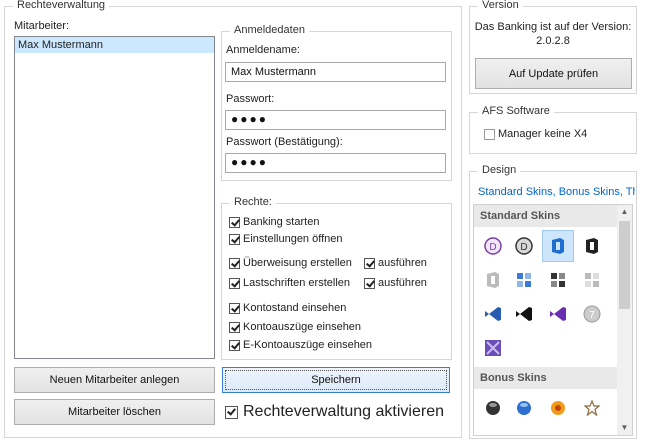 The width and height of the screenshot is (647, 443). What do you see at coordinates (558, 314) in the screenshot?
I see `vs-violet-icon` at bounding box center [558, 314].